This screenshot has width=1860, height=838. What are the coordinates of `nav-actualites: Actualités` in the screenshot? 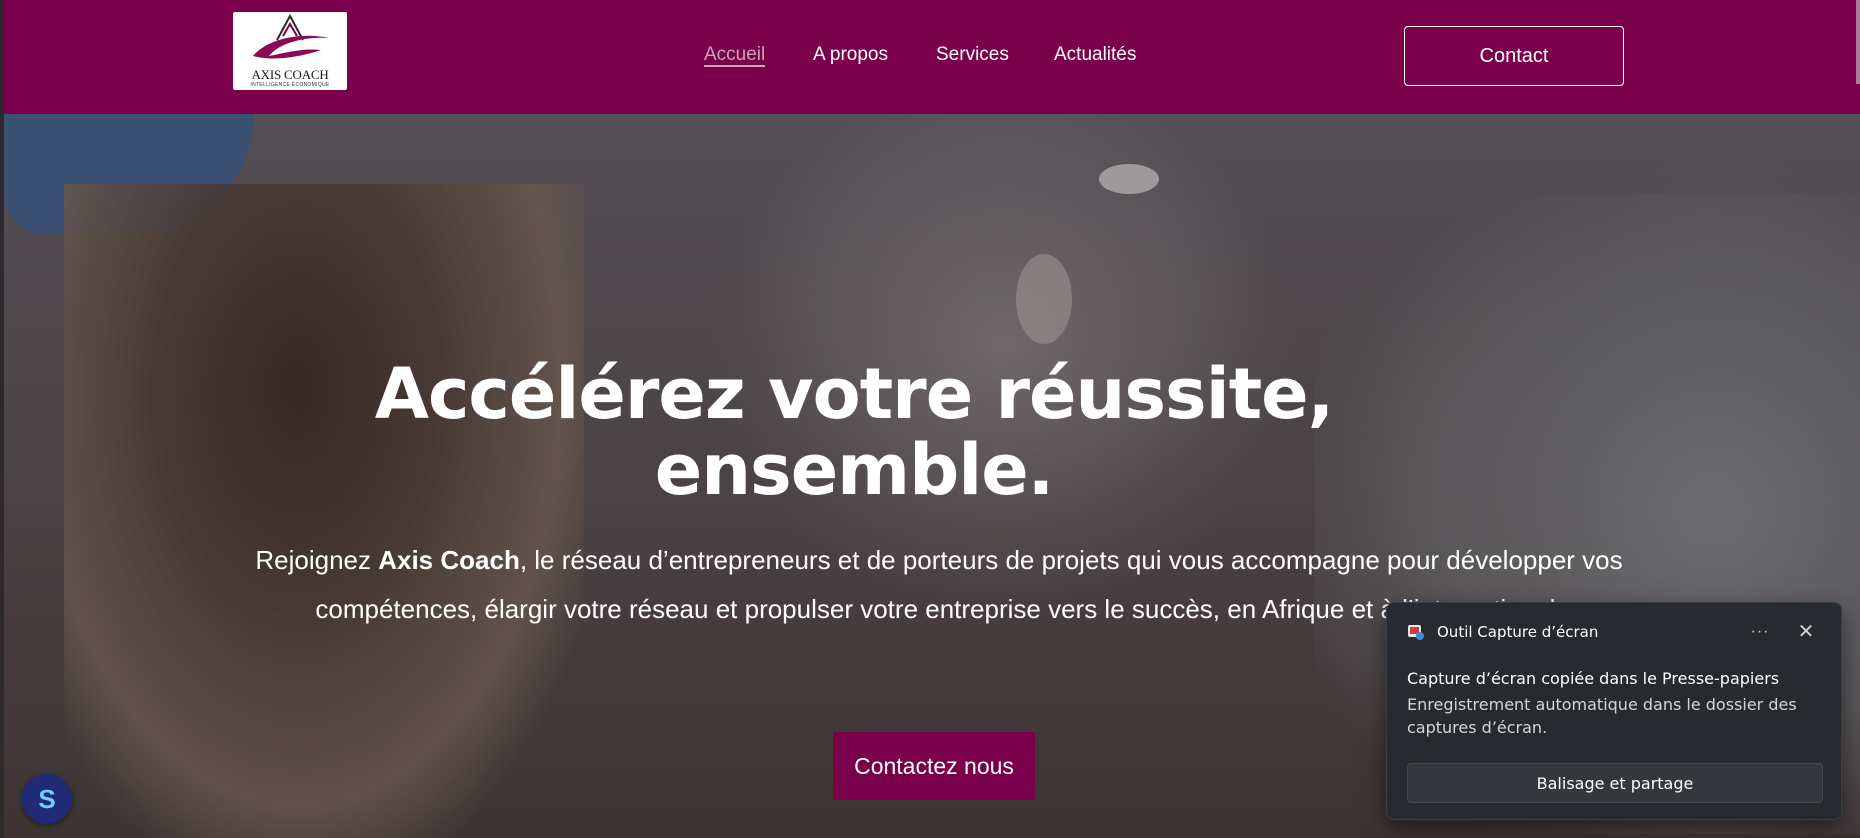 It's located at (1095, 55).